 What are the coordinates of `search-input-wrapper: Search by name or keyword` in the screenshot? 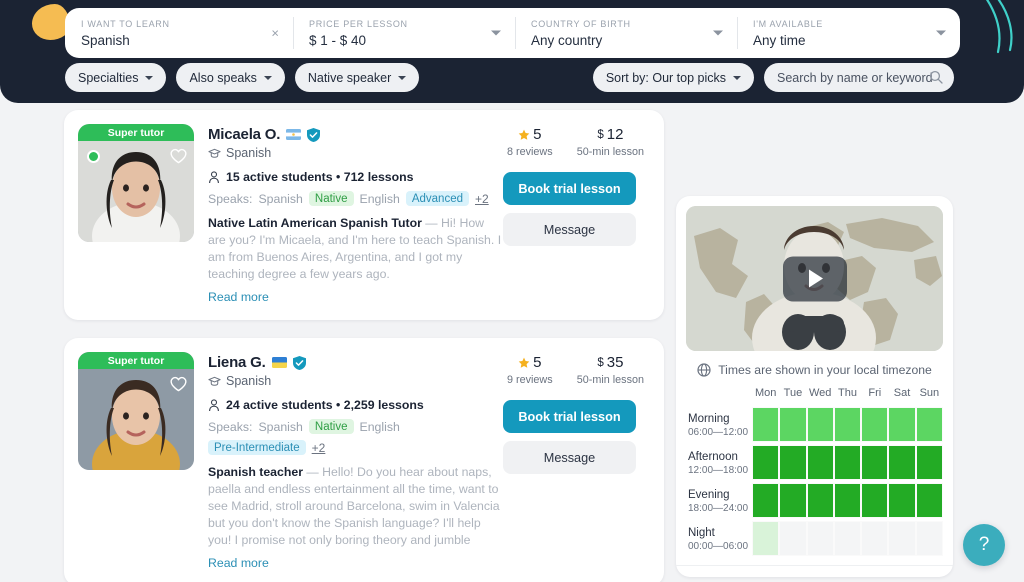 It's located at (859, 77).